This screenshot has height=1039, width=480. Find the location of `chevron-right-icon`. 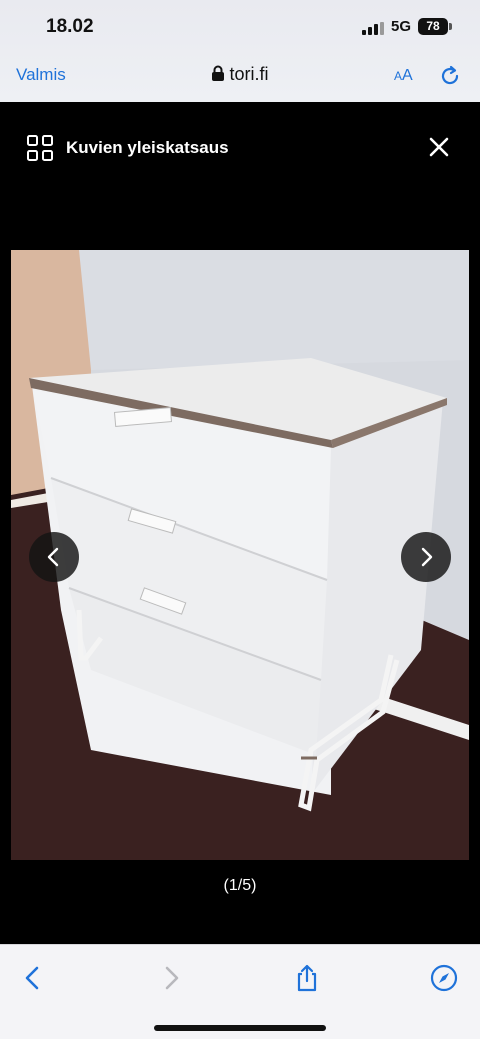

chevron-right-icon is located at coordinates (427, 557).